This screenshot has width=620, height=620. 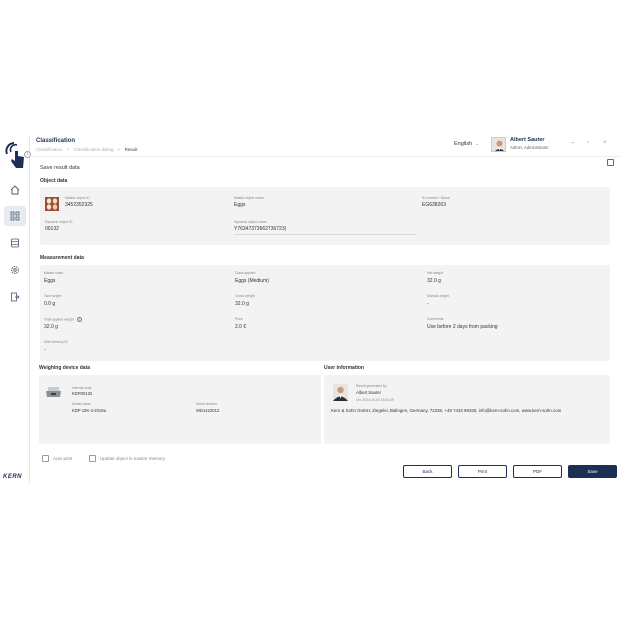 I want to click on close-icon: ×, so click(x=605, y=143).